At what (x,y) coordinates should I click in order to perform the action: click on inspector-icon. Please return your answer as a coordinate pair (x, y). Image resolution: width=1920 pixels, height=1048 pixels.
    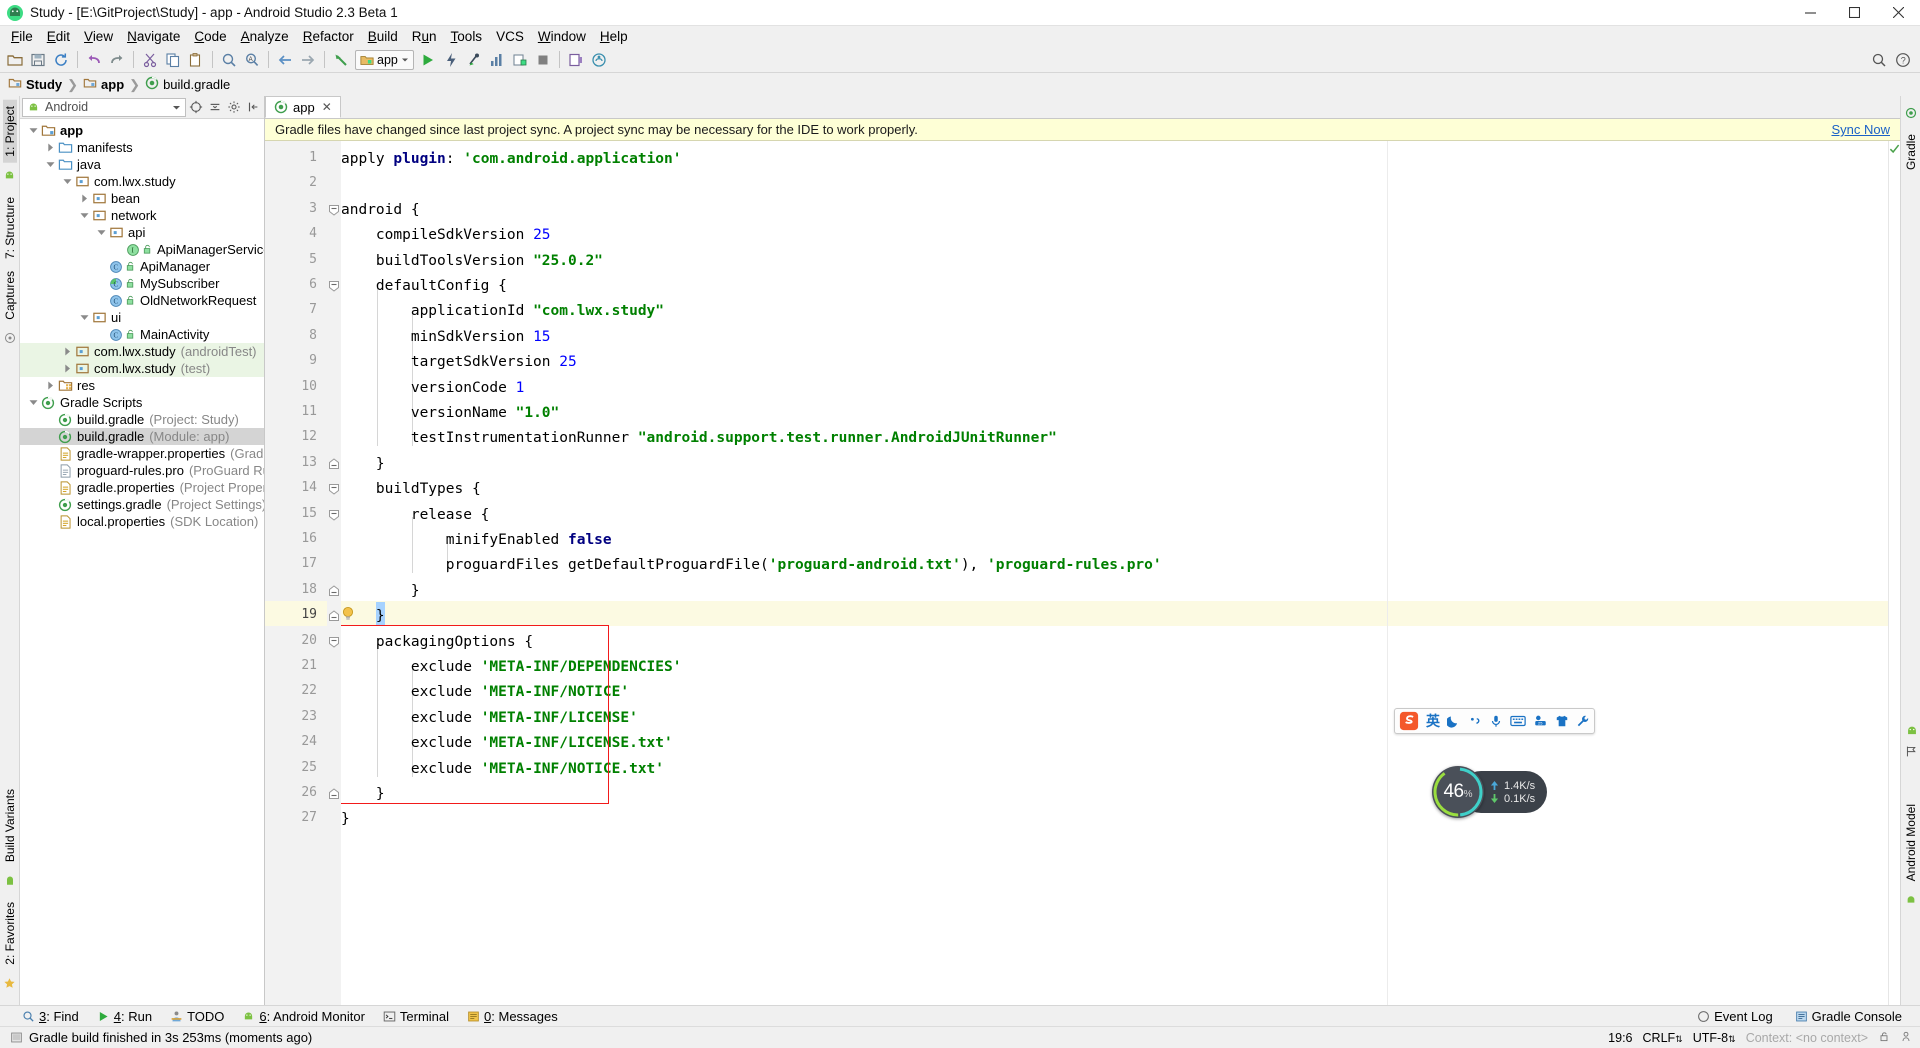
    Looking at the image, I should click on (1906, 1038).